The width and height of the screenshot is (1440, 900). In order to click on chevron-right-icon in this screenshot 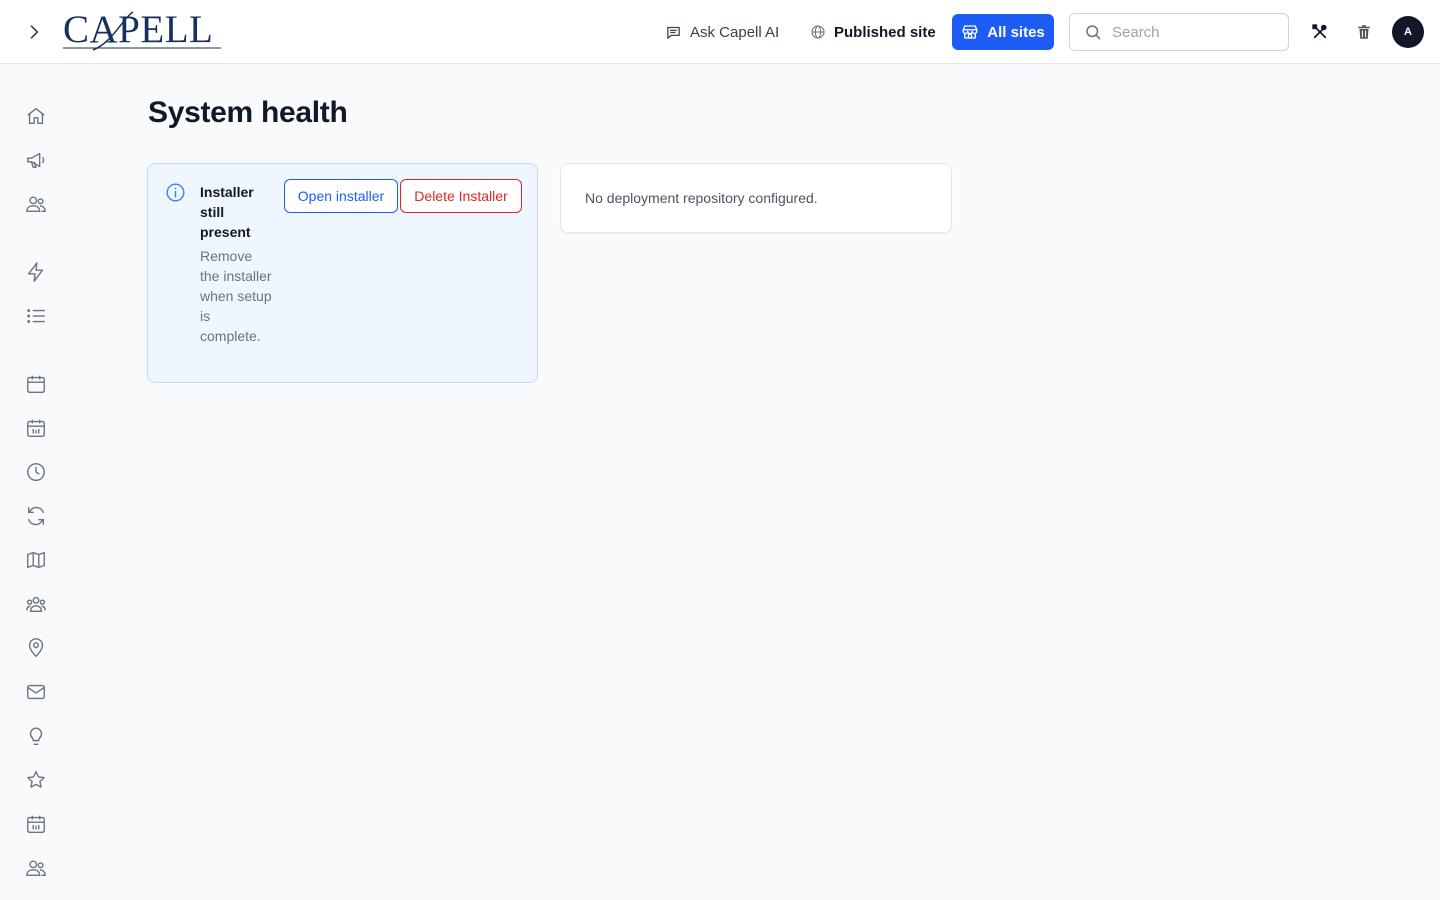, I will do `click(34, 32)`.